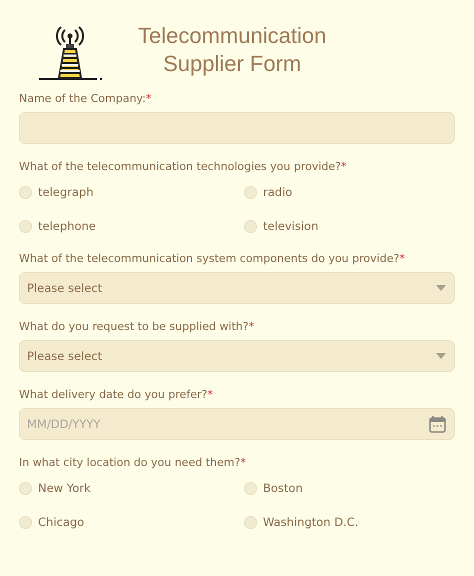  What do you see at coordinates (131, 522) in the screenshot?
I see `radio-option: Chicago` at bounding box center [131, 522].